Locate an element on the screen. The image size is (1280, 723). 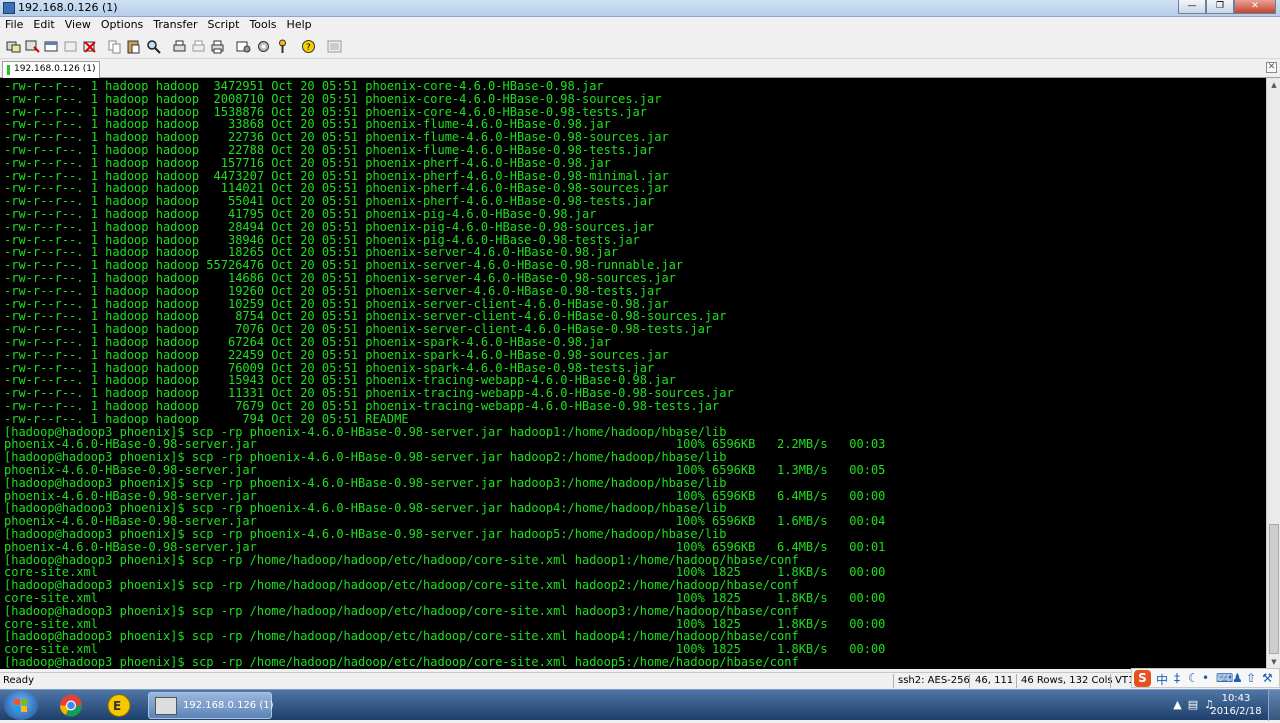
clock-time: 10:43 is located at coordinates (1236, 698).